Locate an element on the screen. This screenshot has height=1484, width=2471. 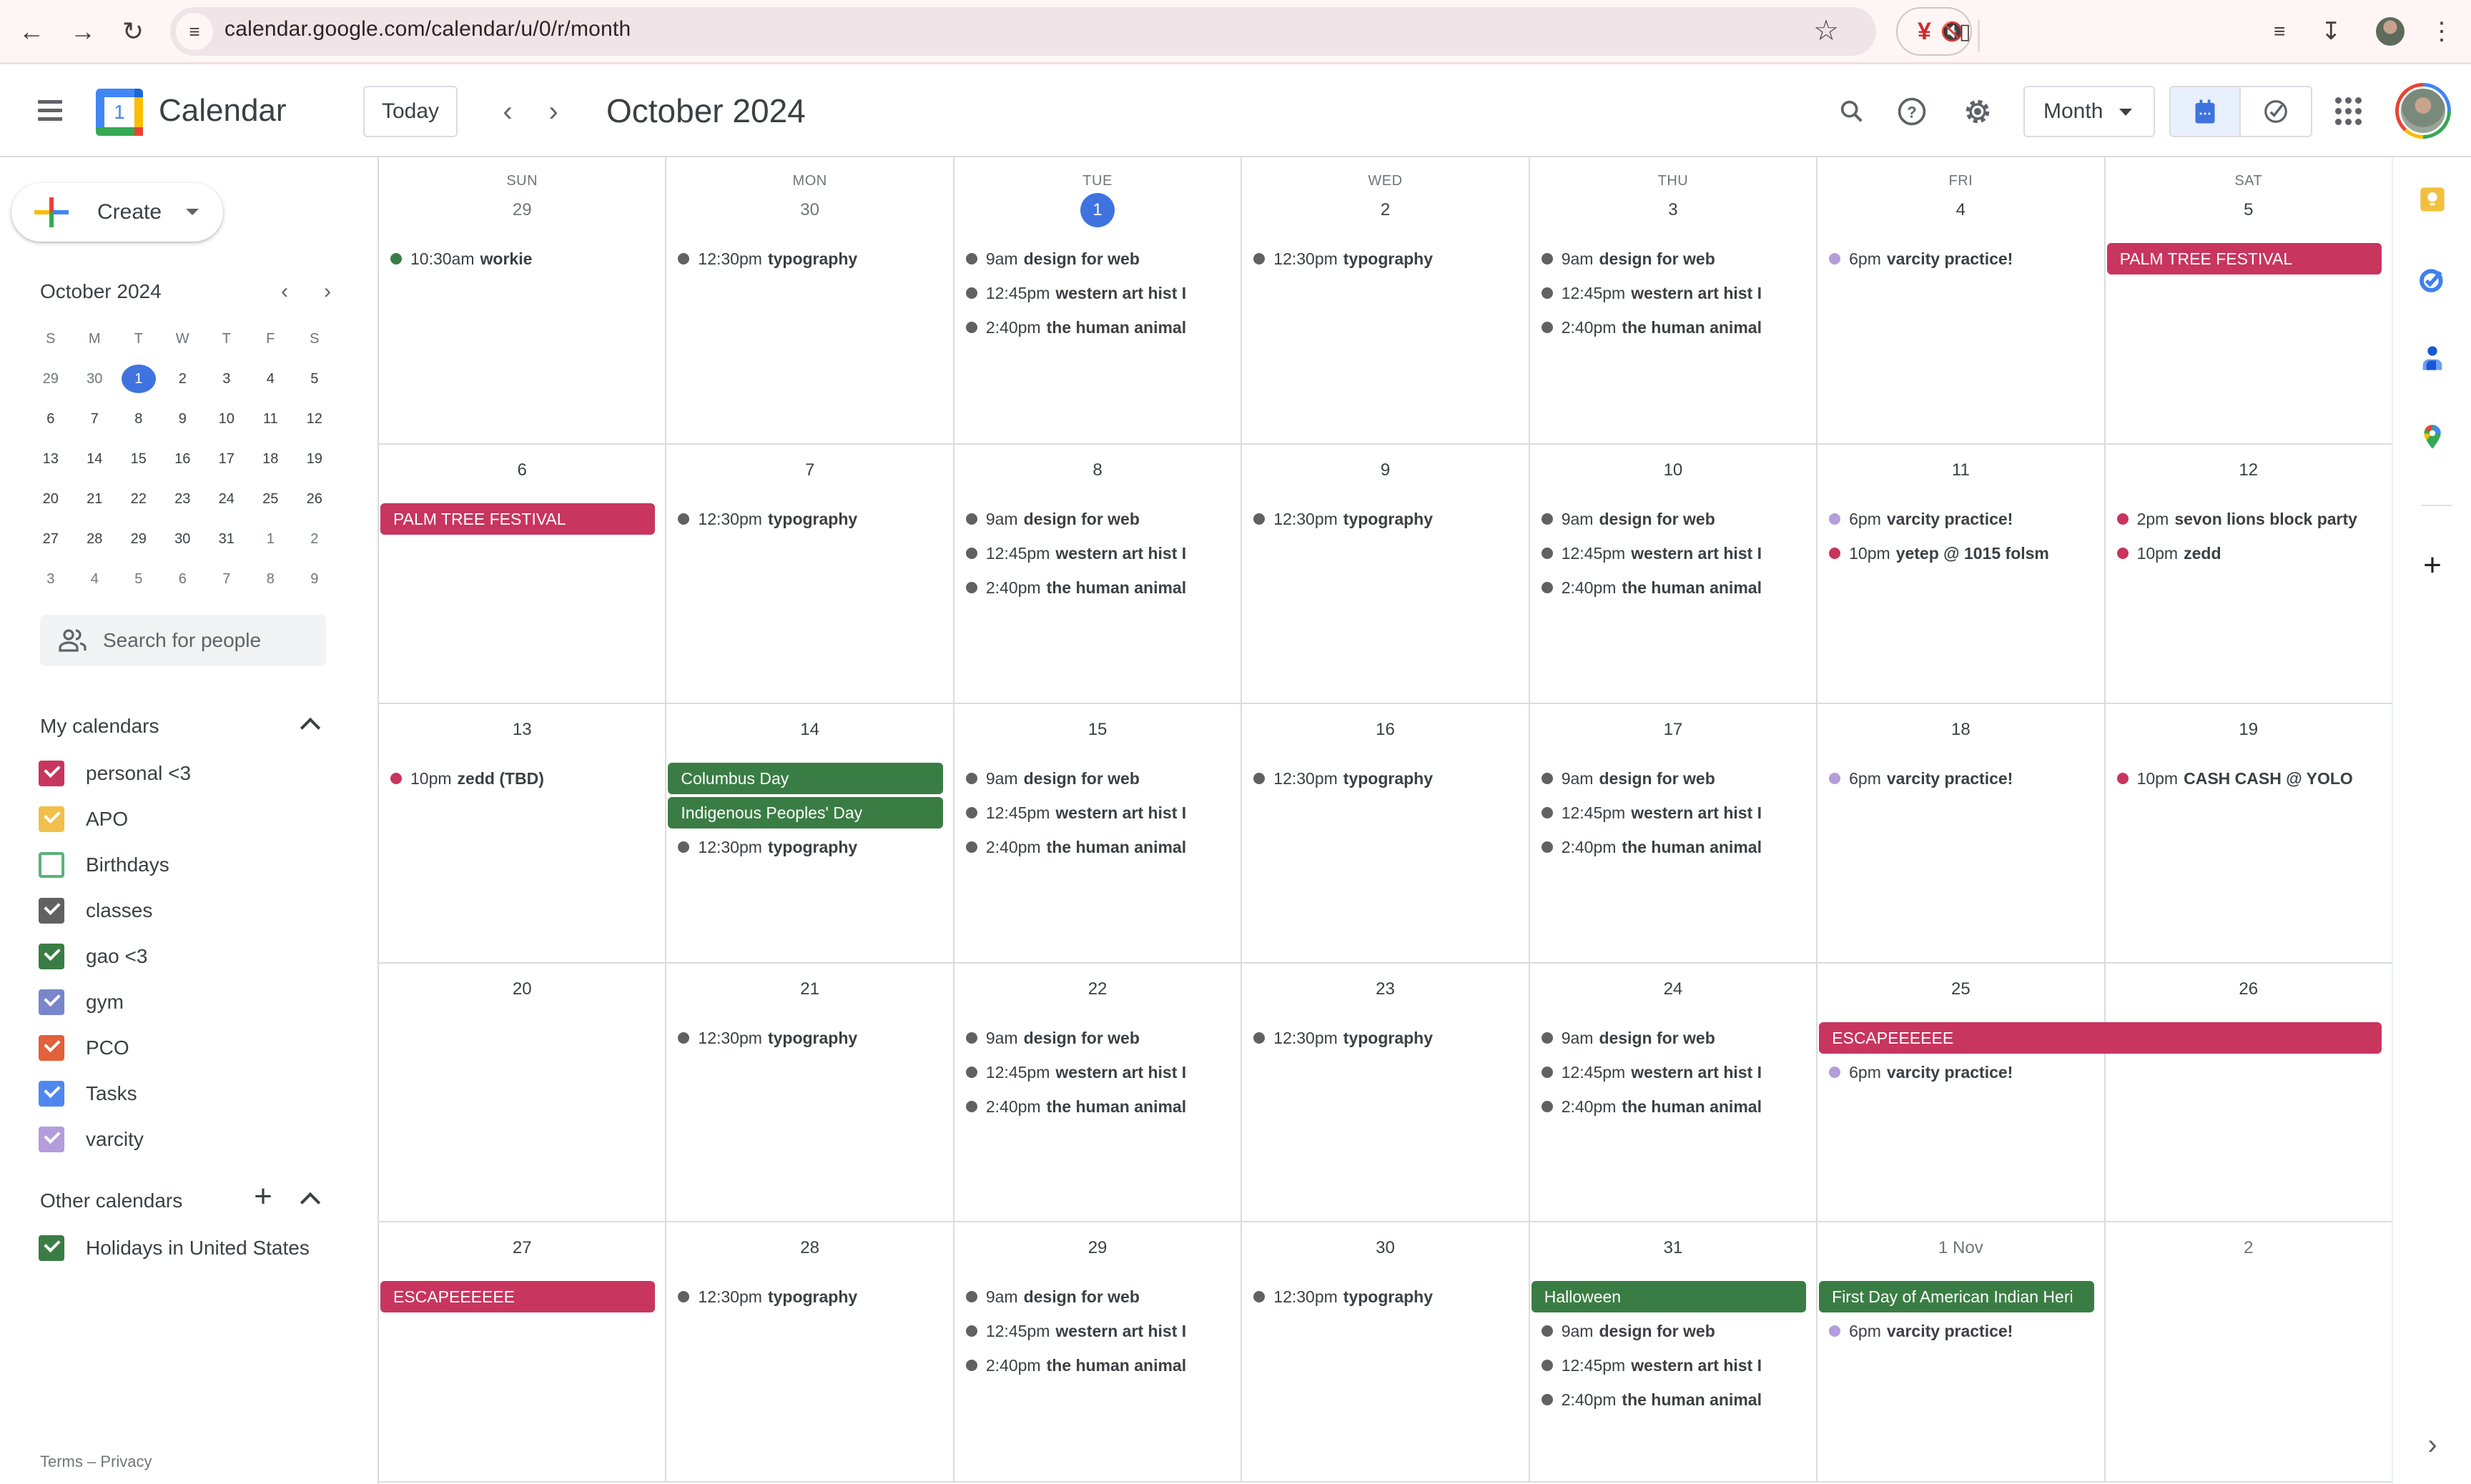
day-cell: 9 12:30pm typography is located at coordinates (1386, 574).